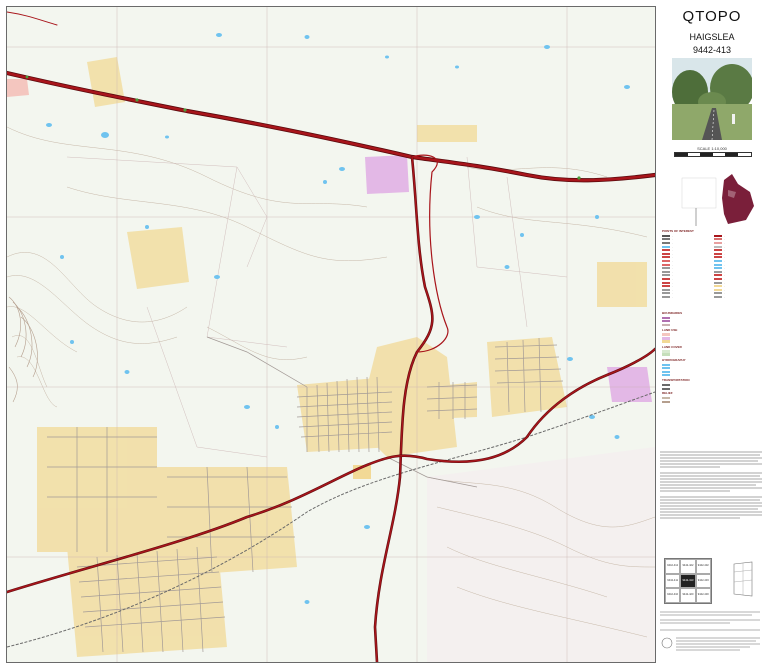 The height and width of the screenshot is (671, 768). What do you see at coordinates (712, 148) in the screenshot?
I see `scale-label: SCALE 1:10,000` at bounding box center [712, 148].